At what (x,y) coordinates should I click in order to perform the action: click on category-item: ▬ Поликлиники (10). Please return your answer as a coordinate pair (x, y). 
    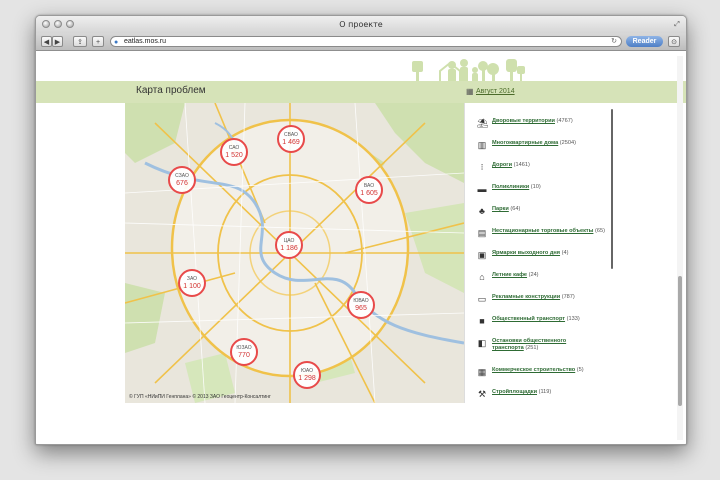
    Looking at the image, I should click on (509, 189).